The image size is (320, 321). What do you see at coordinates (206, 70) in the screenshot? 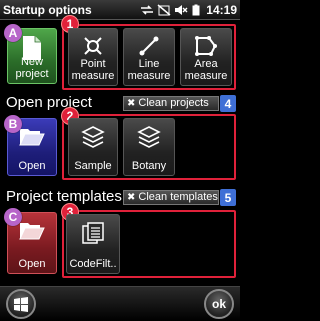
I see `area-measure-label: Area measure` at bounding box center [206, 70].